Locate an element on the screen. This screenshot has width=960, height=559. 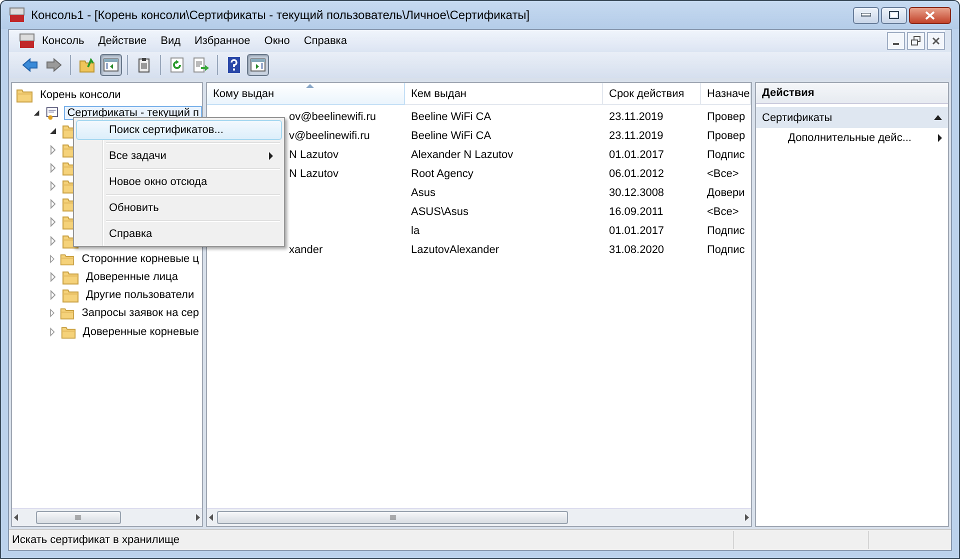
context-menu-item: Справка is located at coordinates (179, 234).